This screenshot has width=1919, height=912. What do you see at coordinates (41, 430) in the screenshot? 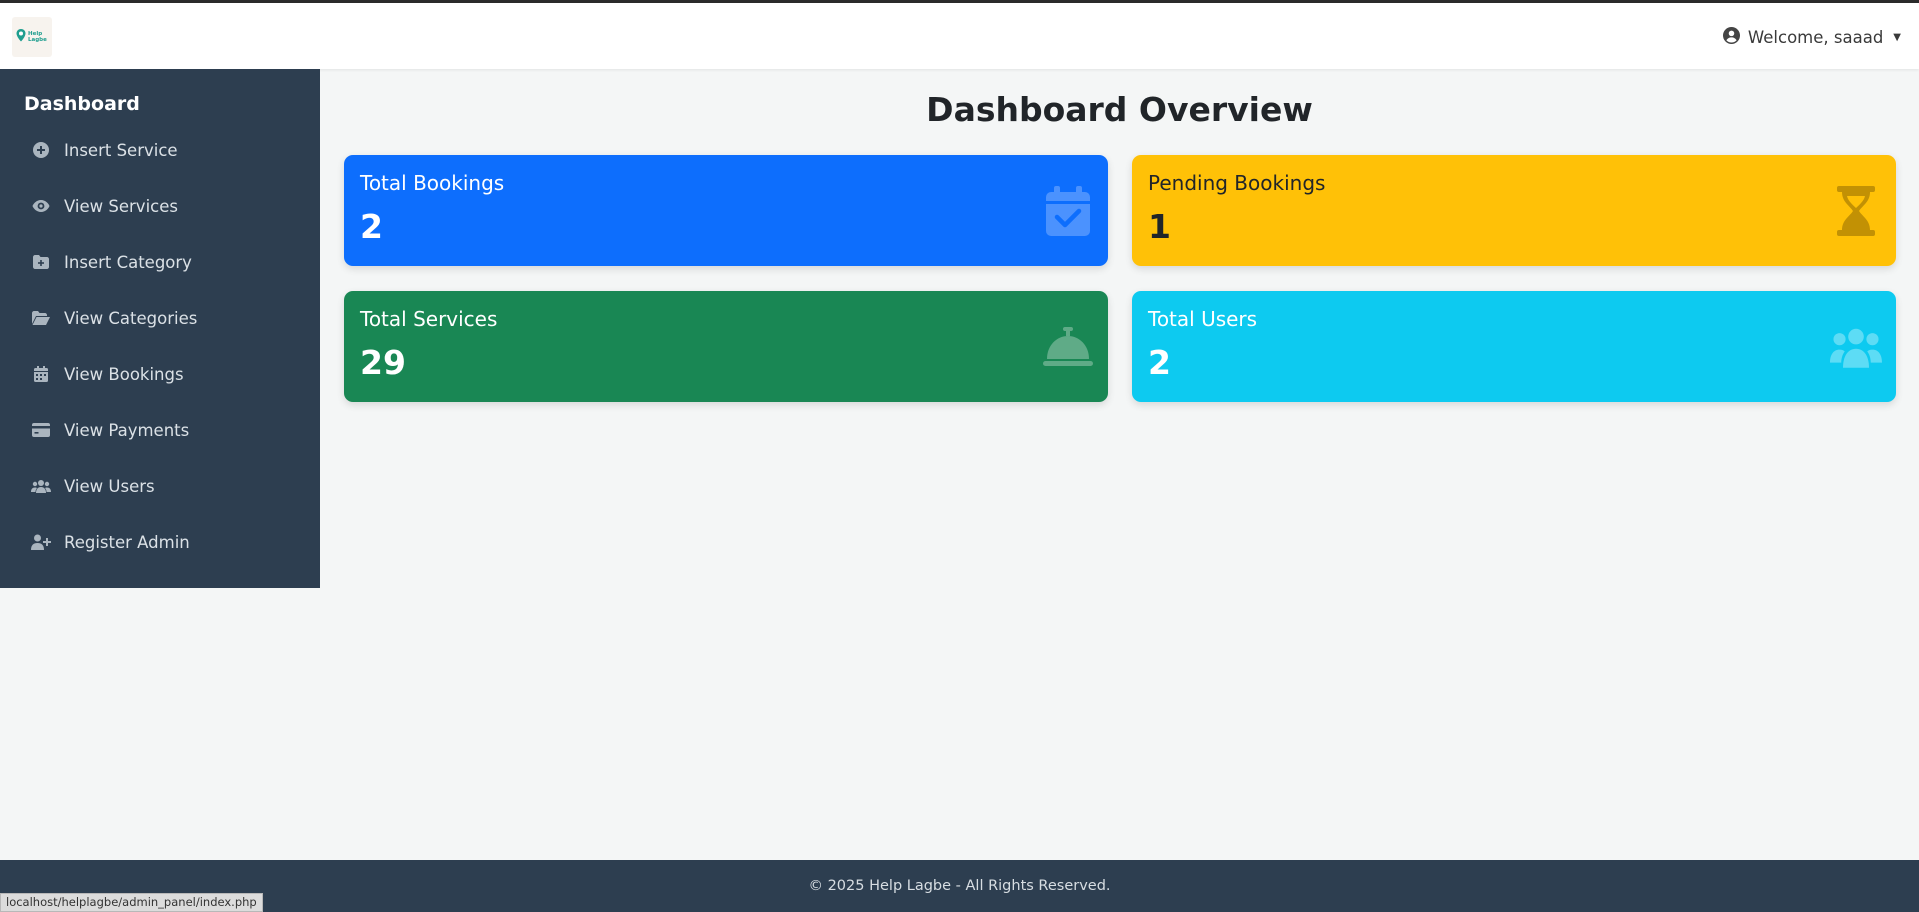
I see `credit-card-icon` at bounding box center [41, 430].